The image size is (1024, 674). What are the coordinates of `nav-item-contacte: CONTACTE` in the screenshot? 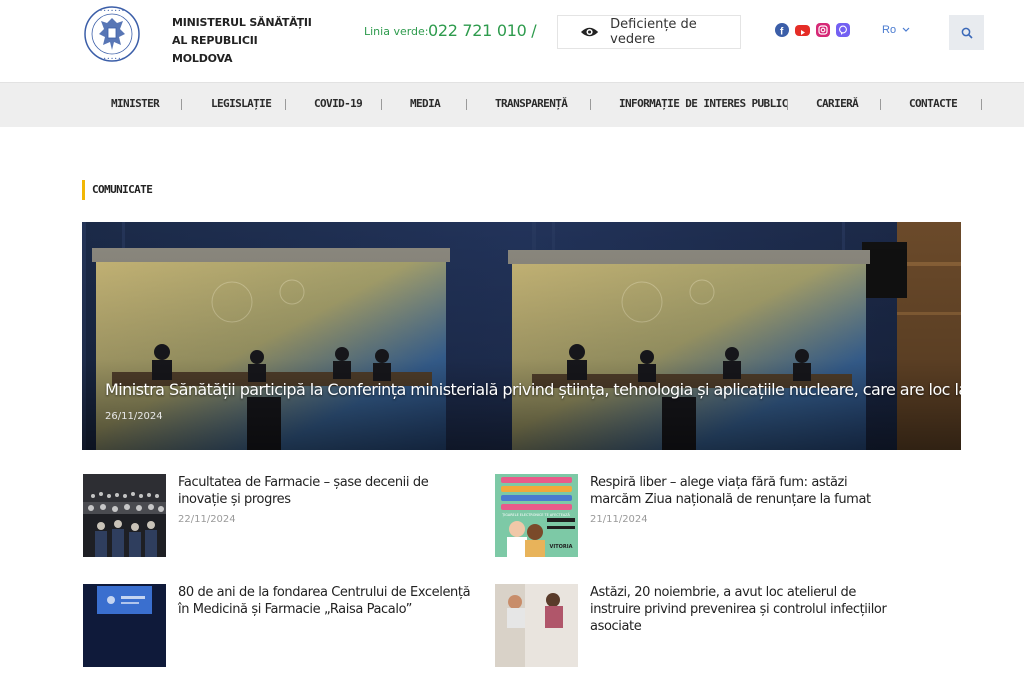 It's located at (933, 103).